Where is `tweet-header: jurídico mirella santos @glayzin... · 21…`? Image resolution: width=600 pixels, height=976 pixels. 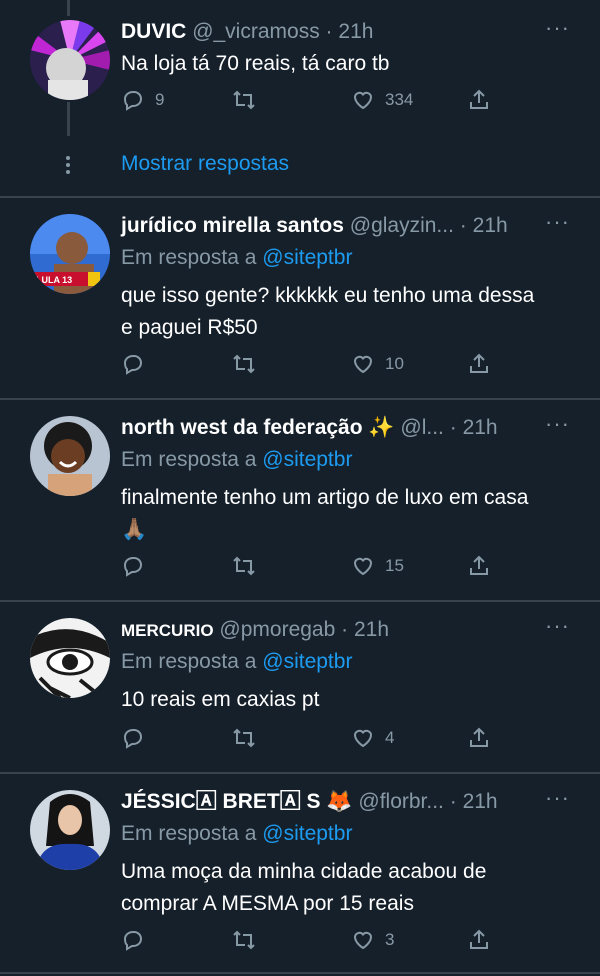
tweet-header: jurídico mirella santos @glayzin... · 21… is located at coordinates (314, 226).